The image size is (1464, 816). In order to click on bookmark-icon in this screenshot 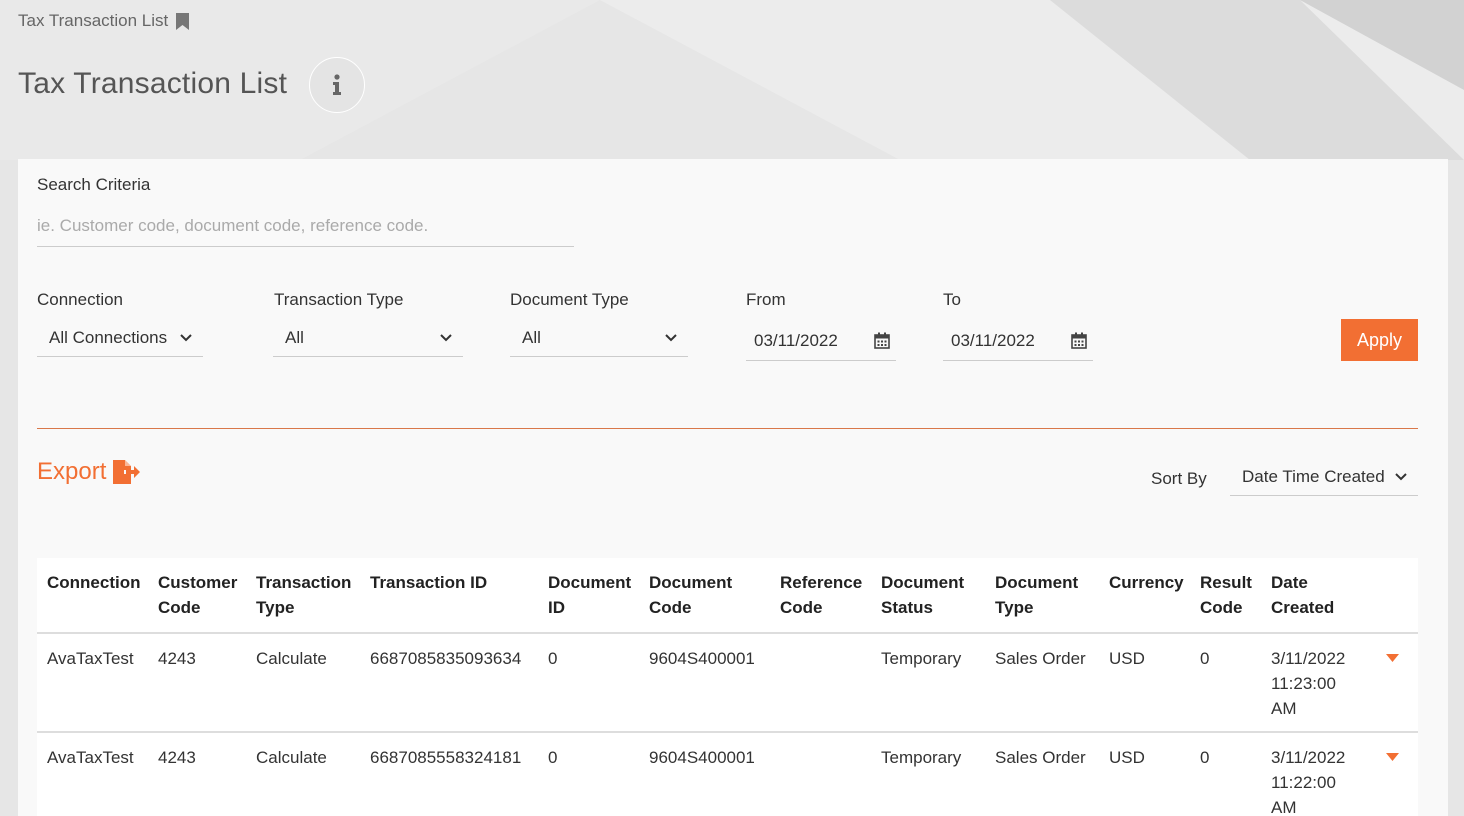, I will do `click(183, 21)`.